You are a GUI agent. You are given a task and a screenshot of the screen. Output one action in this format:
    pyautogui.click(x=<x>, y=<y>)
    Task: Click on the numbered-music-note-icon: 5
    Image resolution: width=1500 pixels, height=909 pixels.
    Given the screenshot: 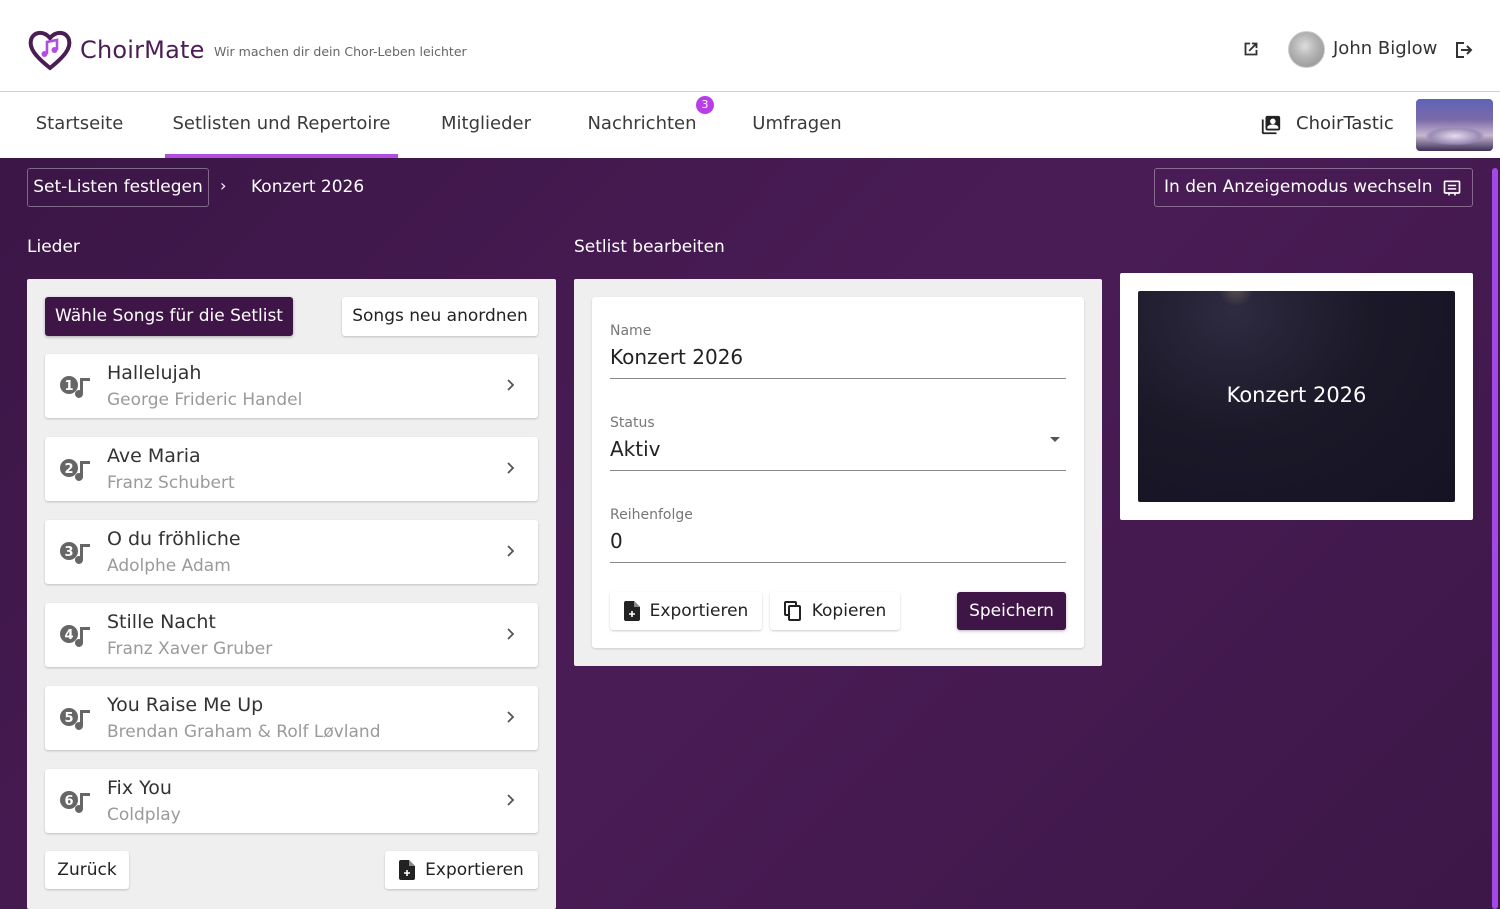 What is the action you would take?
    pyautogui.click(x=75, y=719)
    